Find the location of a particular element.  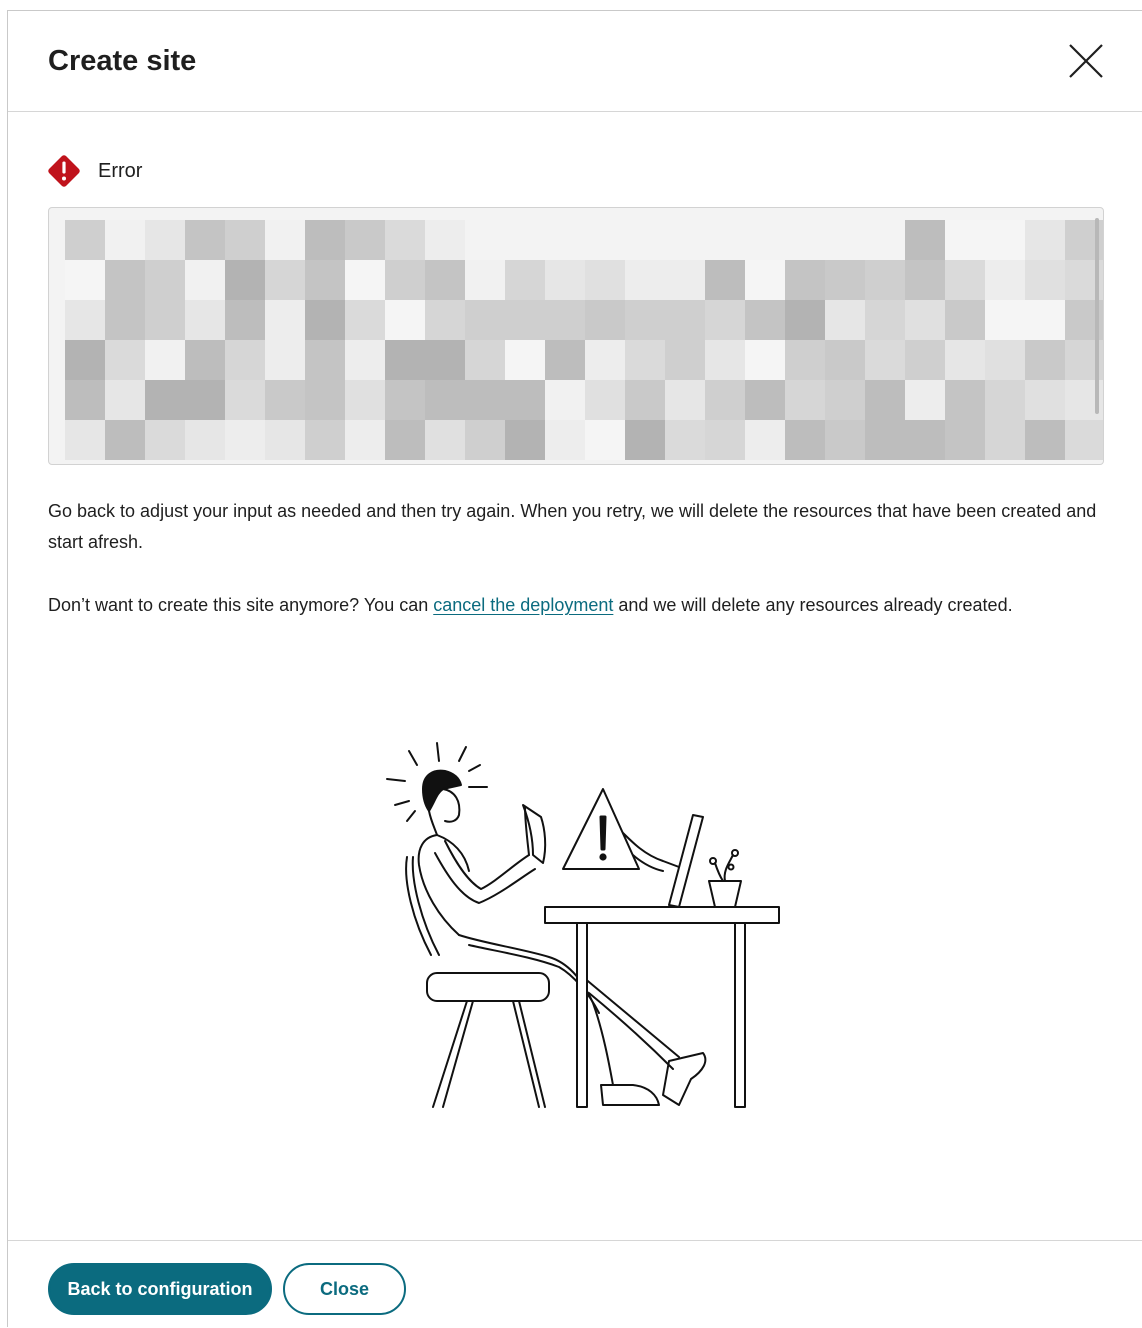

error-diamond-icon is located at coordinates (64, 171).